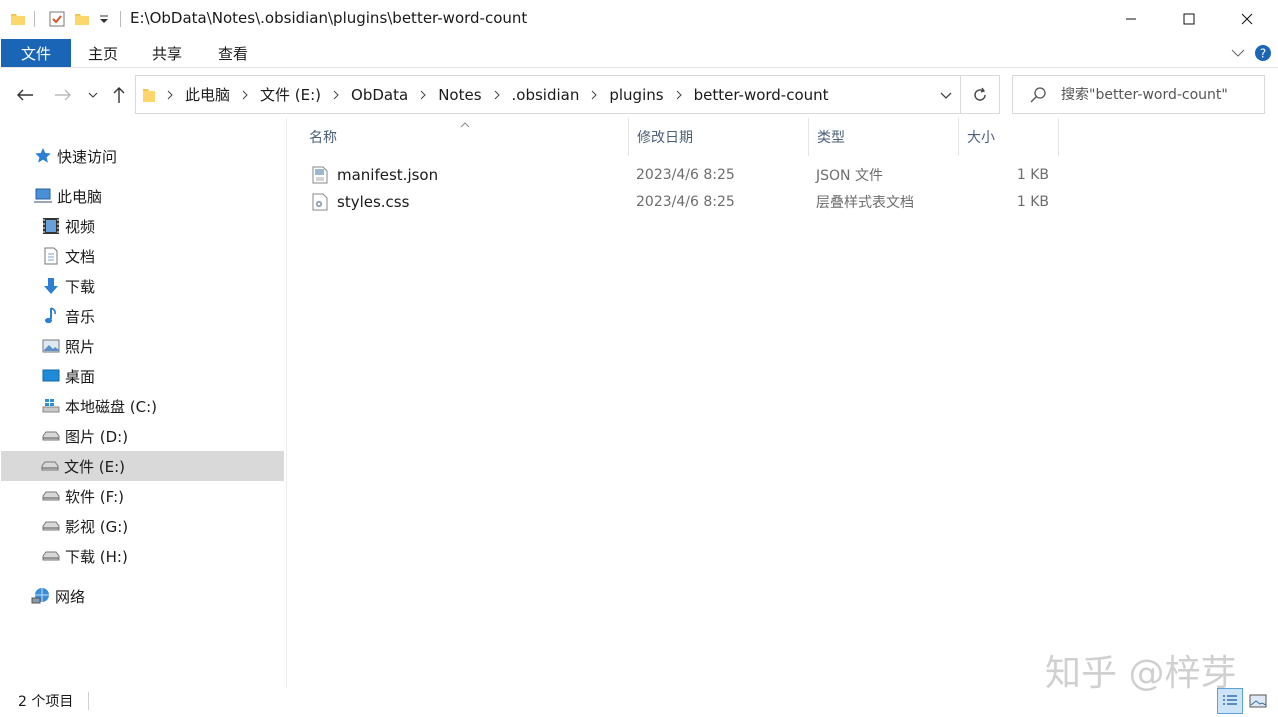  What do you see at coordinates (142, 436) in the screenshot?
I see `nav-item-drive-d: 图片 (D:)` at bounding box center [142, 436].